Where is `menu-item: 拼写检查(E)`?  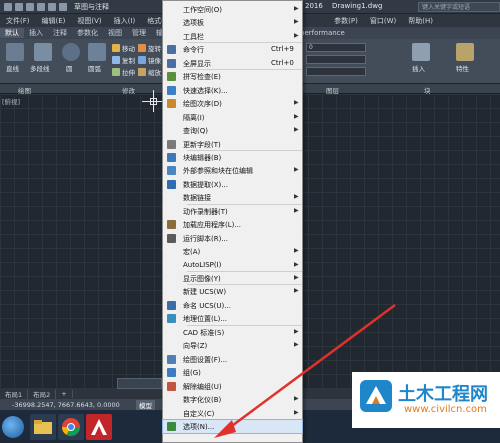 menu-item: 拼写检查(E) is located at coordinates (232, 76).